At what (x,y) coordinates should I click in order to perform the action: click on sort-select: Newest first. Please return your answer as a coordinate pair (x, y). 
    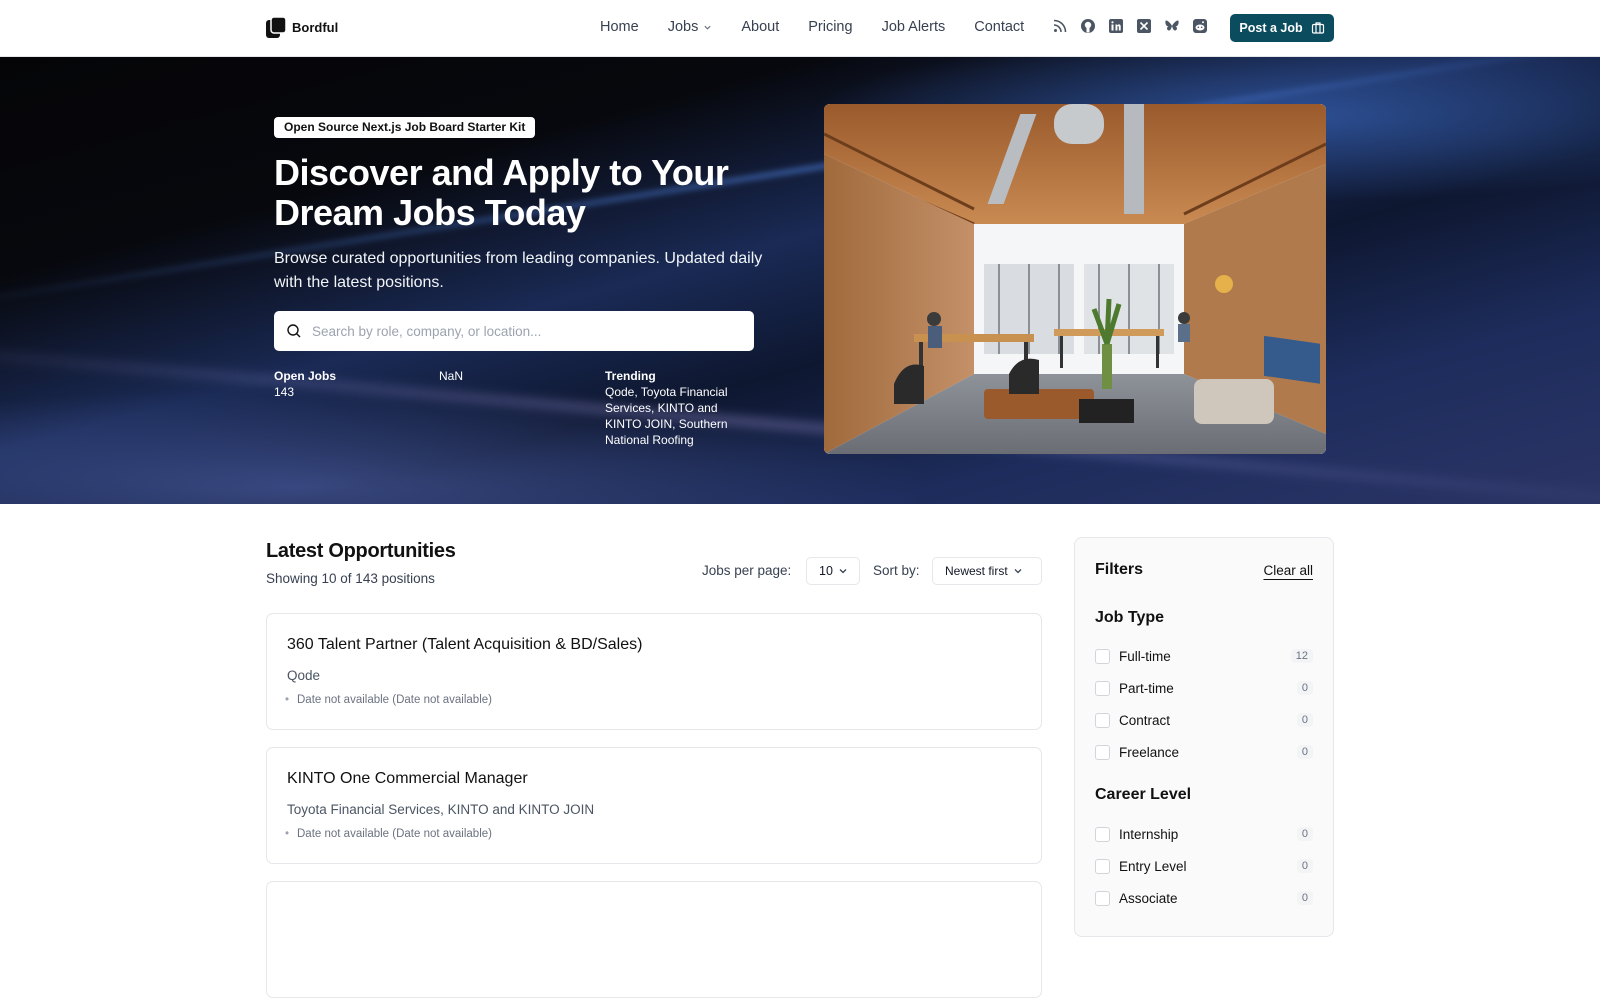
    Looking at the image, I should click on (987, 571).